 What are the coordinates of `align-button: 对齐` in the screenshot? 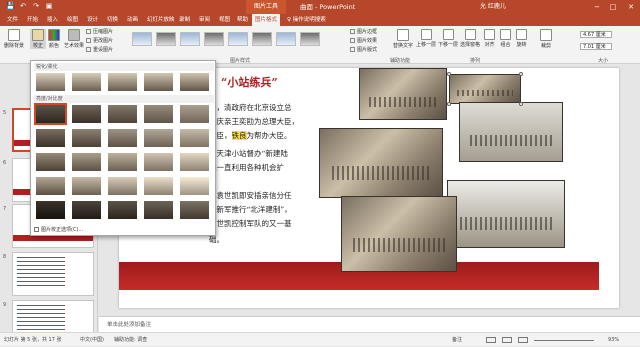 It's located at (489, 38).